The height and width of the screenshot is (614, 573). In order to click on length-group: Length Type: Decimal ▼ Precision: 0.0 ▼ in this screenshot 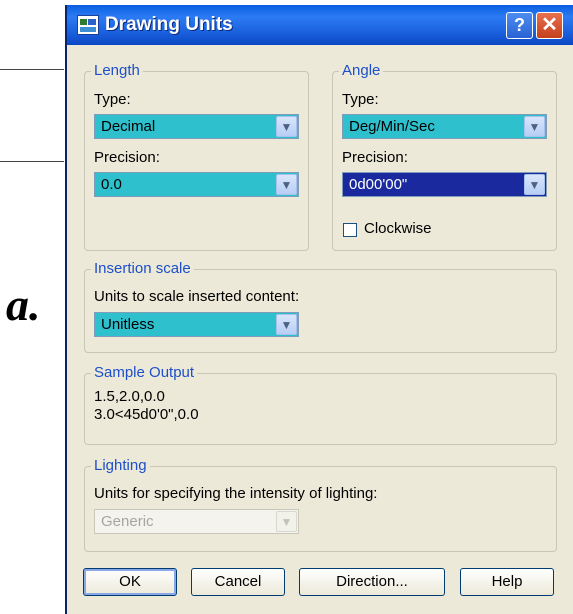, I will do `click(196, 156)`.